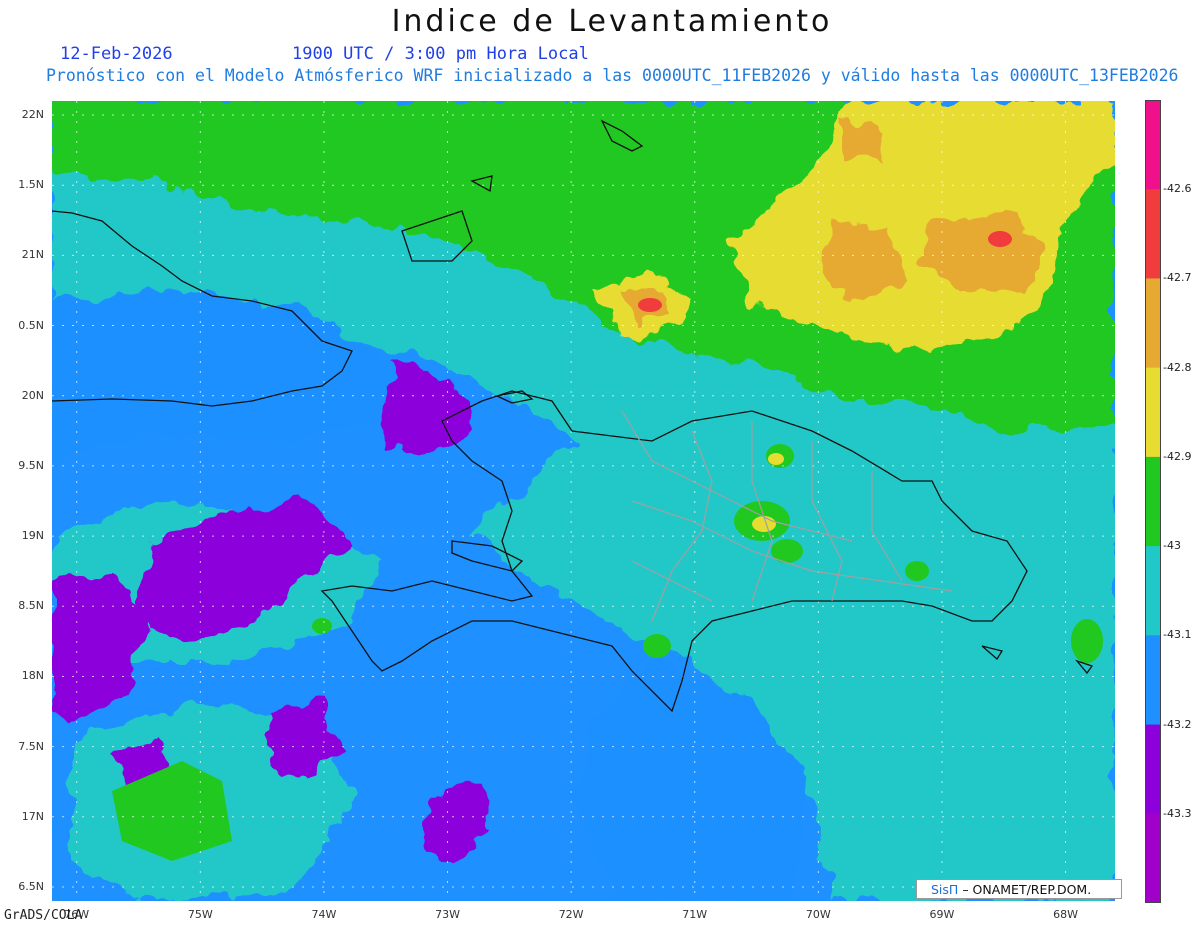 Image resolution: width=1200 pixels, height=927 pixels. What do you see at coordinates (447, 914) in the screenshot?
I see `longitude-label: 73W` at bounding box center [447, 914].